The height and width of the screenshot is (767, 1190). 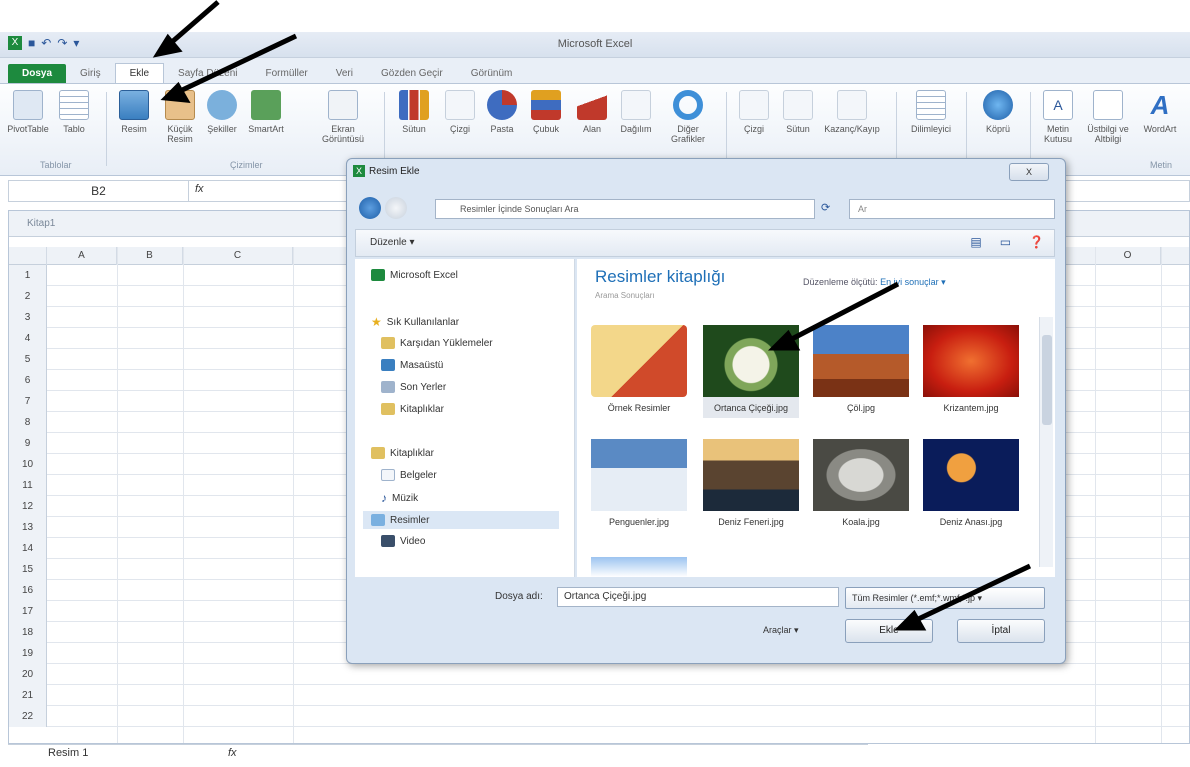 I want to click on file-item: Penguenler.jpg, so click(x=639, y=483).